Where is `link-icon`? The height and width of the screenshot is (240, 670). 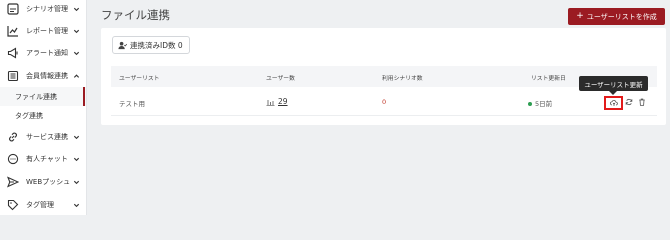
link-icon is located at coordinates (13, 137).